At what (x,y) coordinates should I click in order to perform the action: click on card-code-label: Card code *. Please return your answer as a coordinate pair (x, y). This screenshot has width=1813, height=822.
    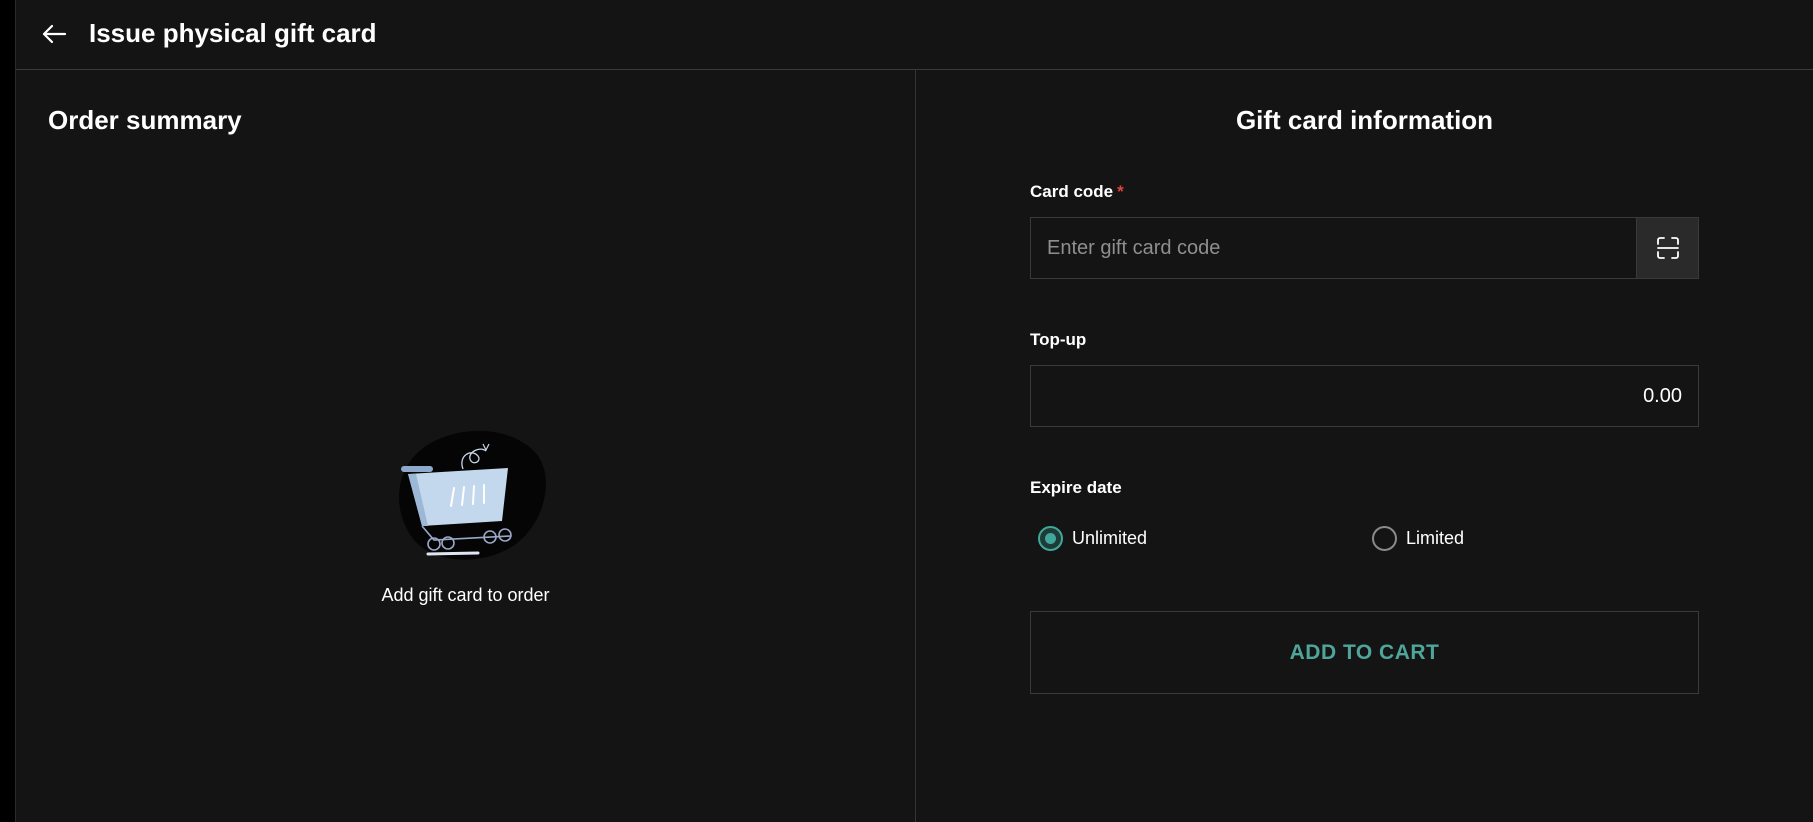
    Looking at the image, I should click on (1077, 191).